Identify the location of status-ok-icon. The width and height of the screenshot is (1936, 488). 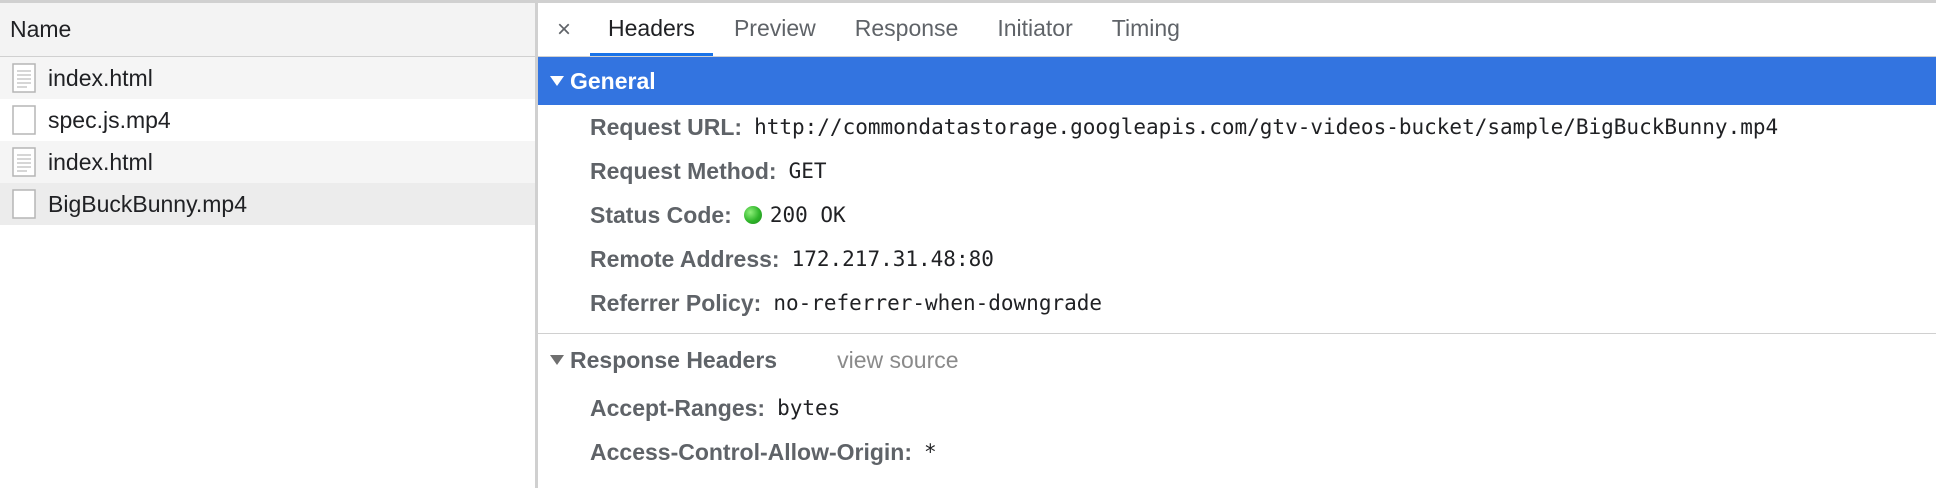
(752, 215).